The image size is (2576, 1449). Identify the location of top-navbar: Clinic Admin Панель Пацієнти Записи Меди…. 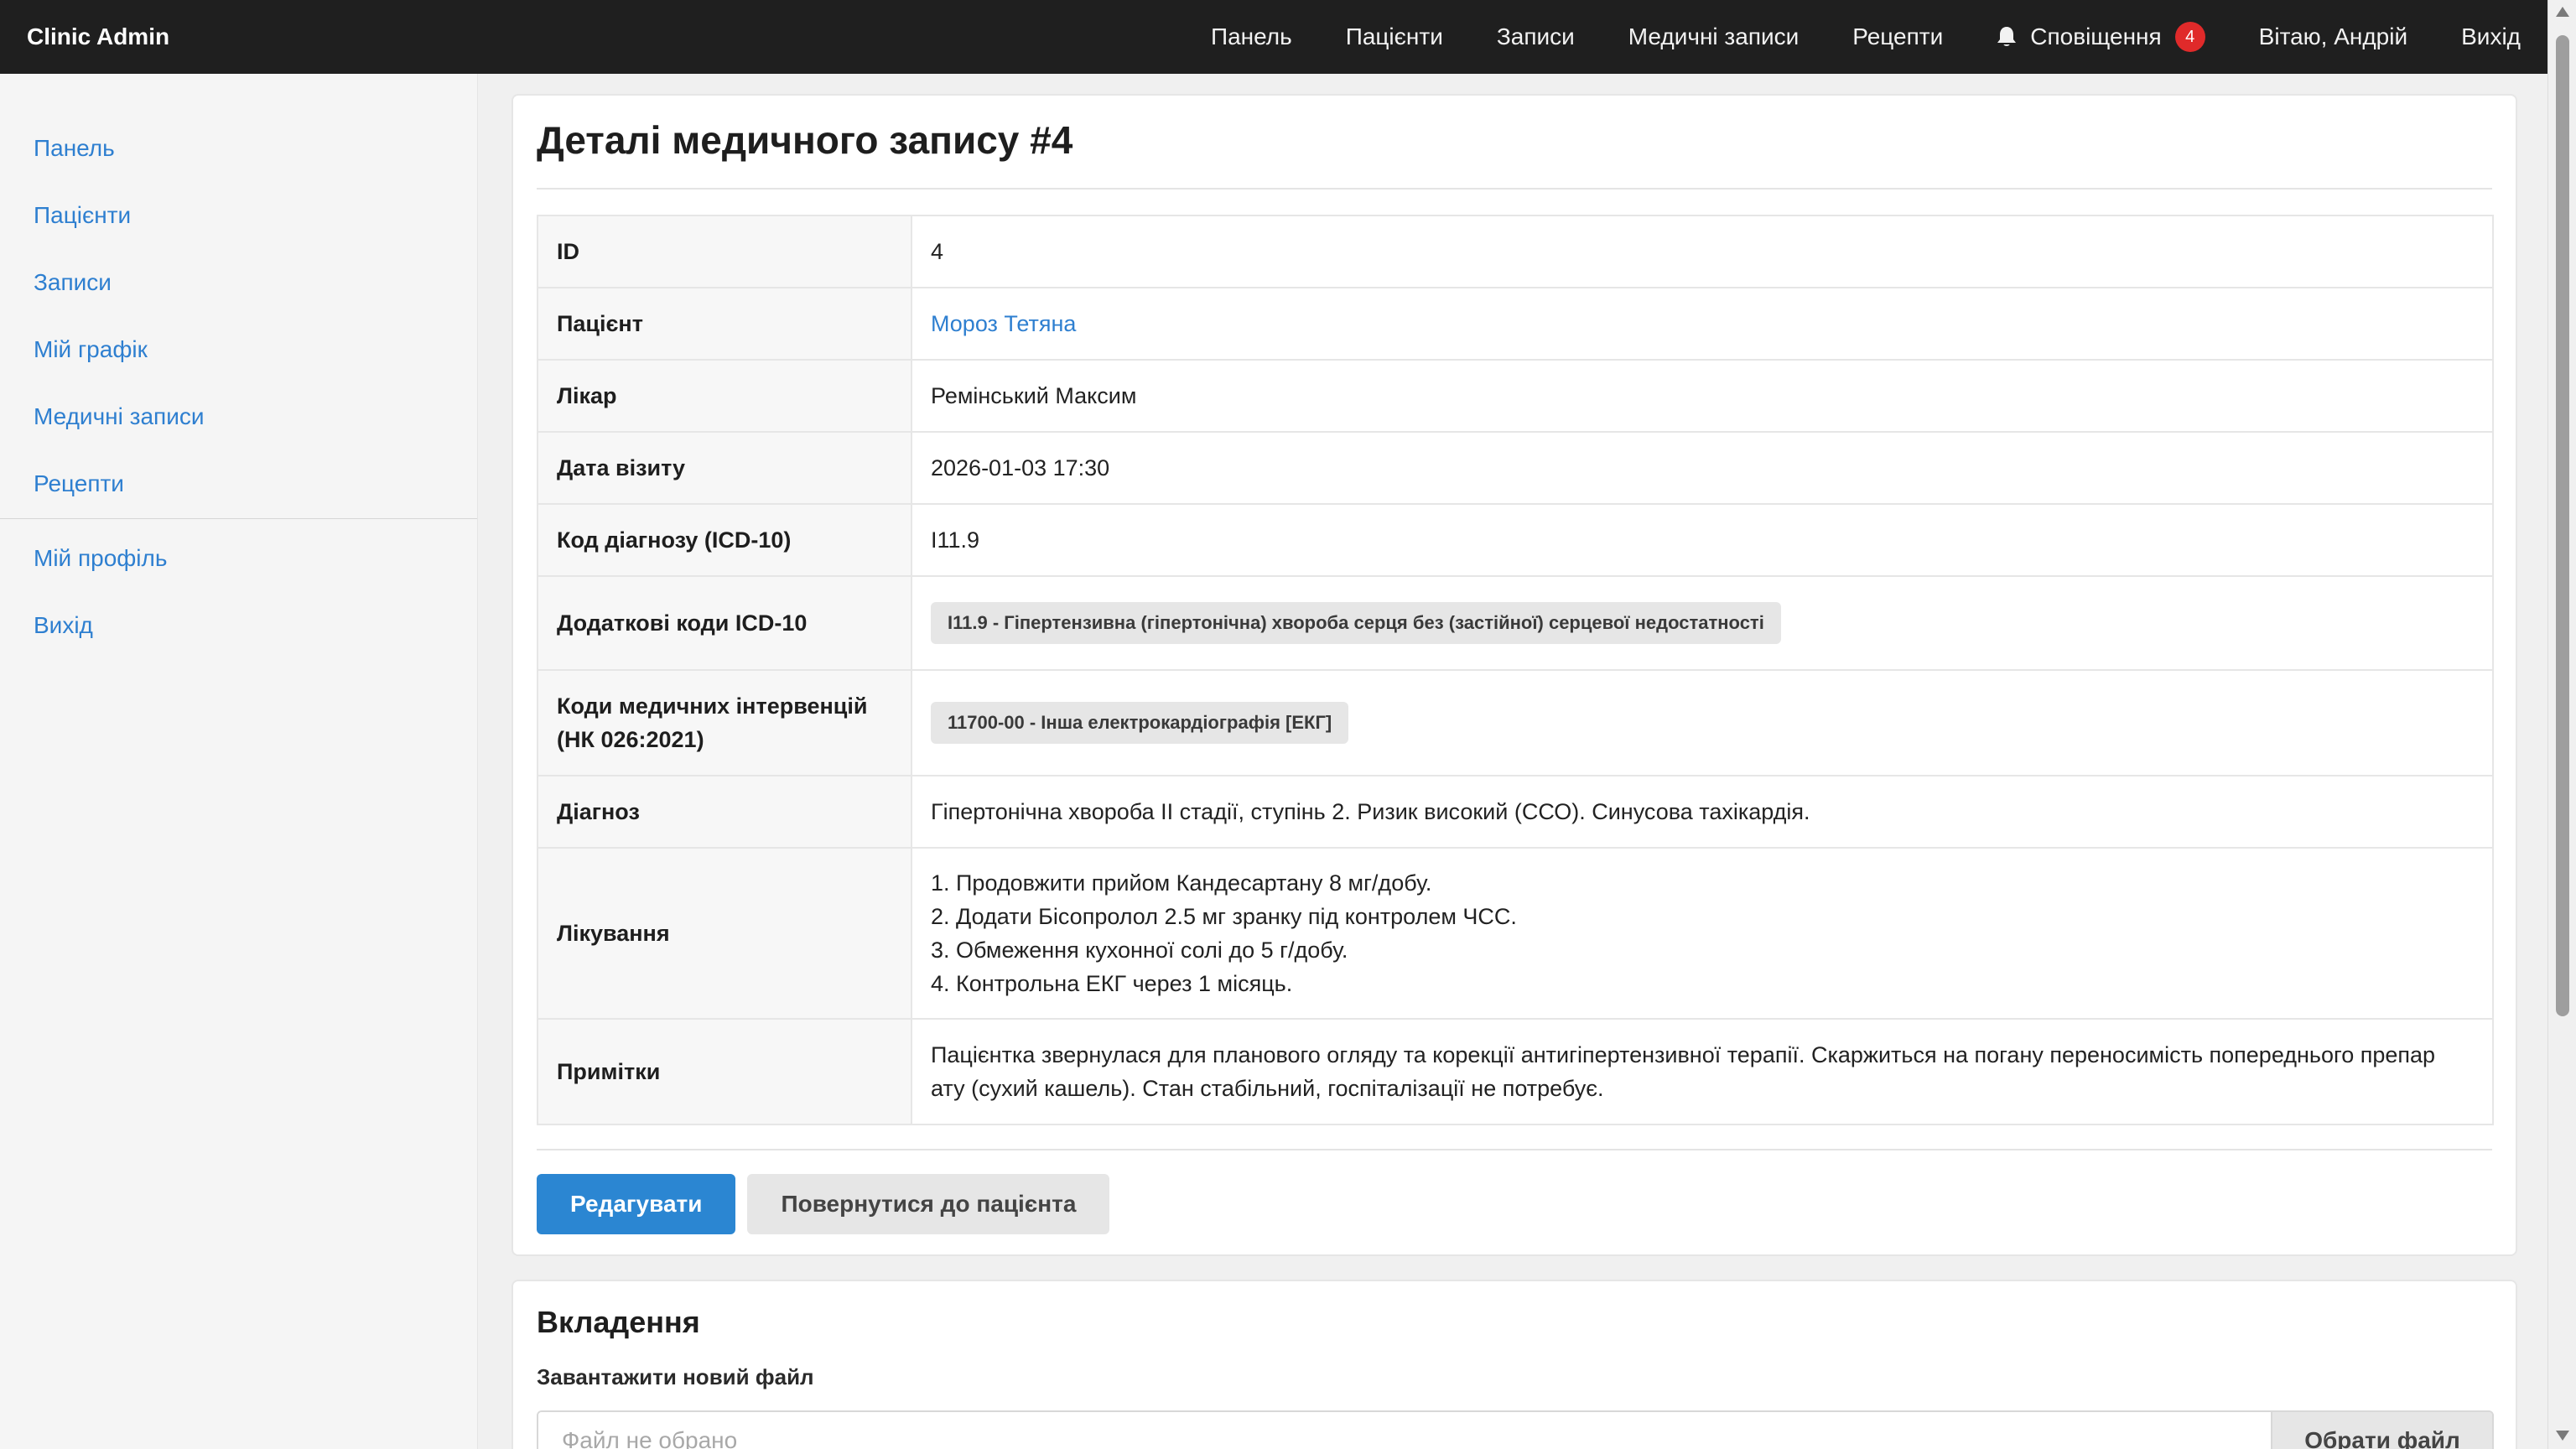
(1273, 37).